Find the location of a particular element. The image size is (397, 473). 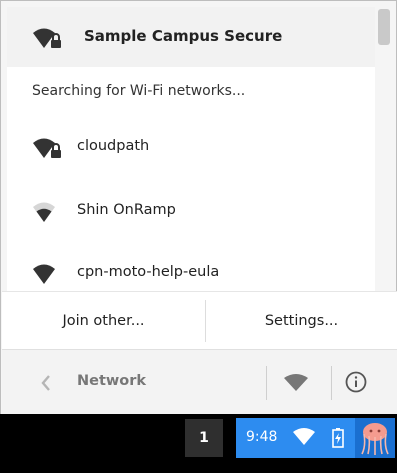

status-tray: 9:48 is located at coordinates (295, 438).